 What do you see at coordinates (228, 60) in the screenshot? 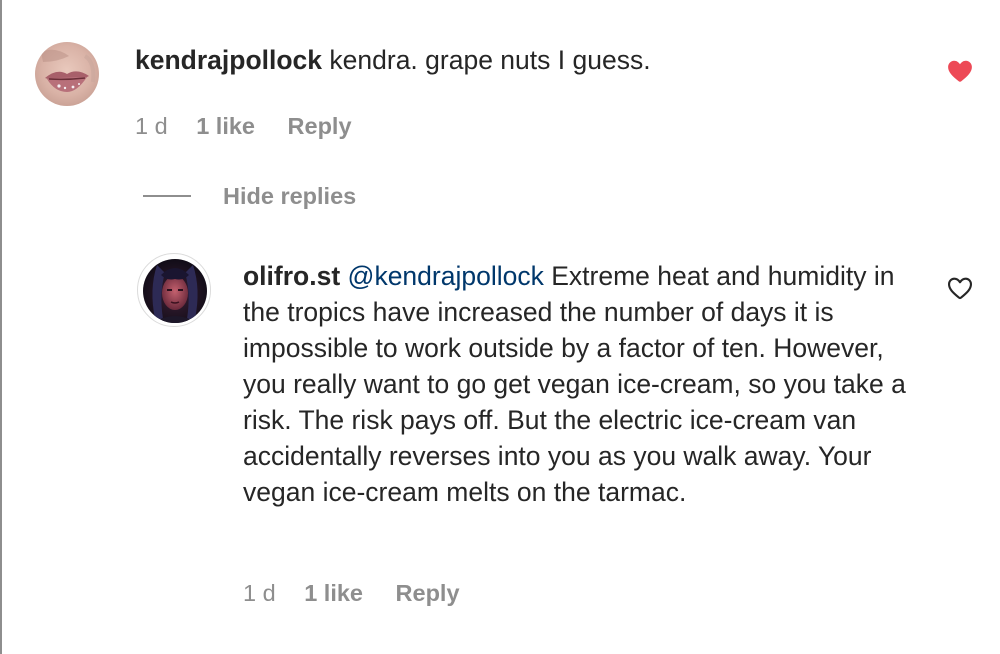
I see `comment-username: kendrajpollock` at bounding box center [228, 60].